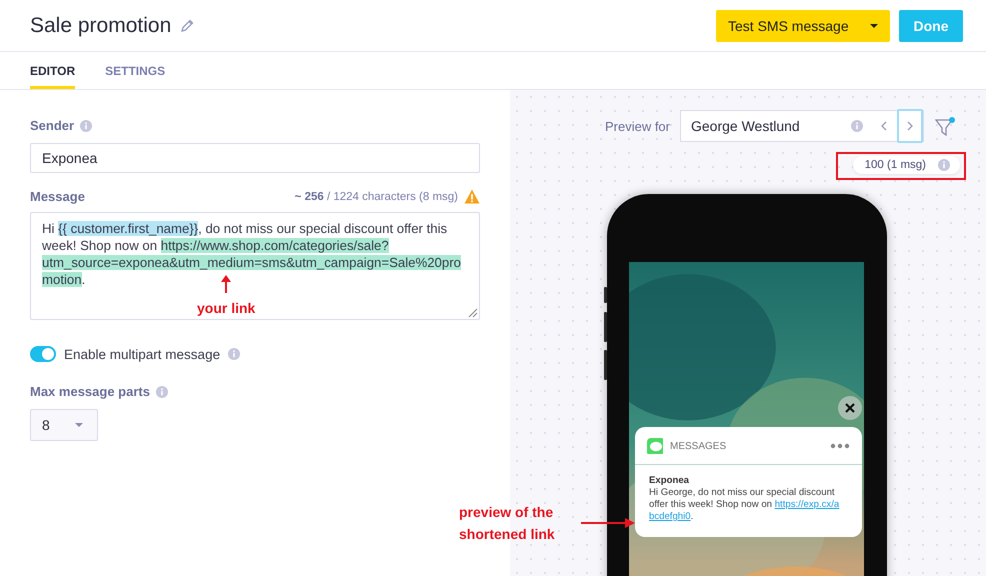  What do you see at coordinates (57, 196) in the screenshot?
I see `field-label: Message` at bounding box center [57, 196].